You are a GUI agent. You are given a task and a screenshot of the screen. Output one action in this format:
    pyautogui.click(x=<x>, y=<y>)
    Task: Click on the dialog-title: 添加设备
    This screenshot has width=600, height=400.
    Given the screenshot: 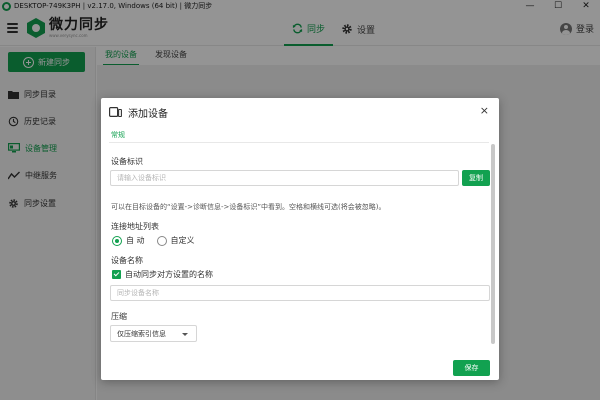 What is the action you would take?
    pyautogui.click(x=148, y=114)
    